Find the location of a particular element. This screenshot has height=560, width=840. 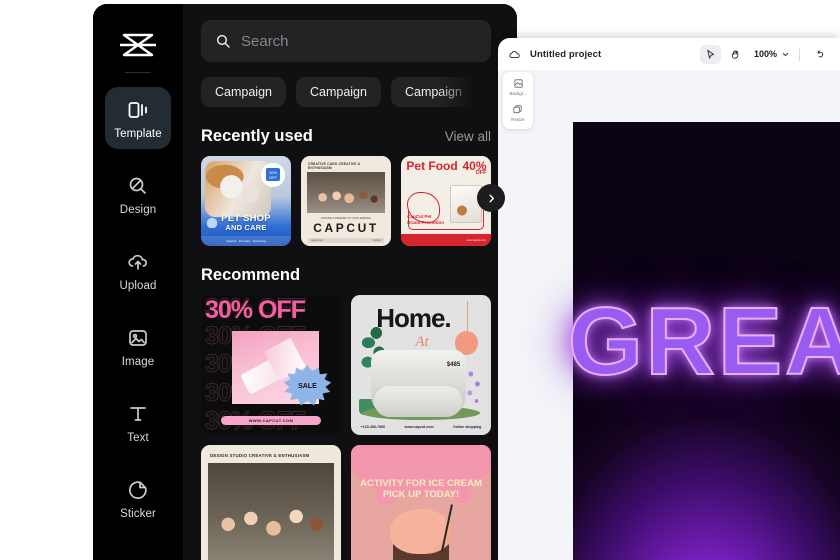

brand-sub: Brand Promotion is located at coordinates (426, 222).